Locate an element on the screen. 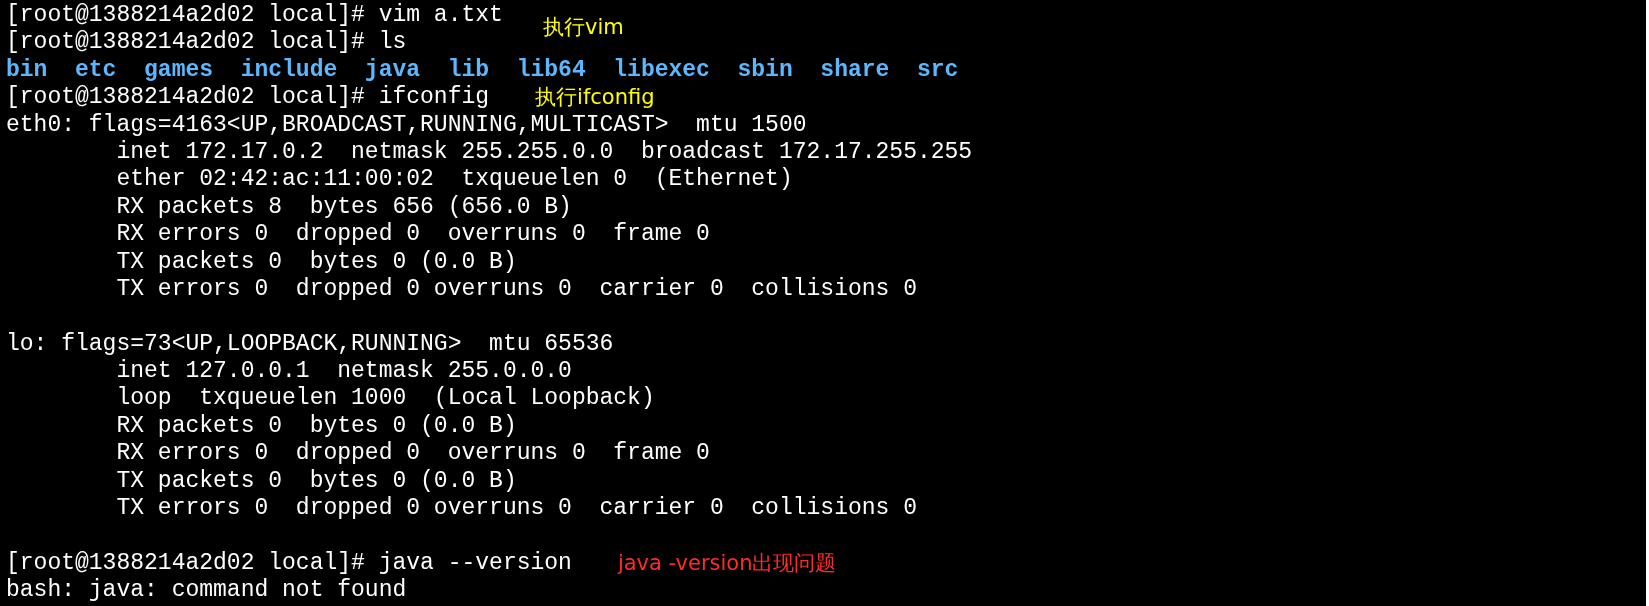  output-line: RX packets 0 bytes 0 (0.0 B) is located at coordinates (316, 426).